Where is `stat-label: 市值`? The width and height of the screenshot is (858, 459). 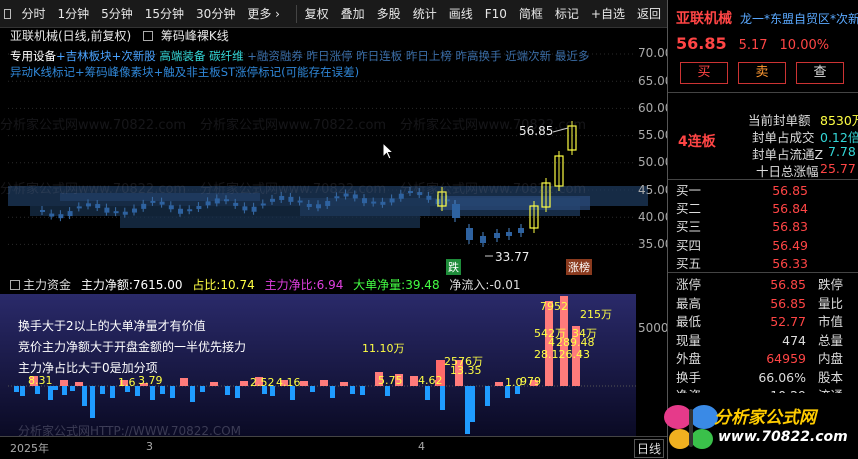
stat-label: 市值 is located at coordinates (831, 321).